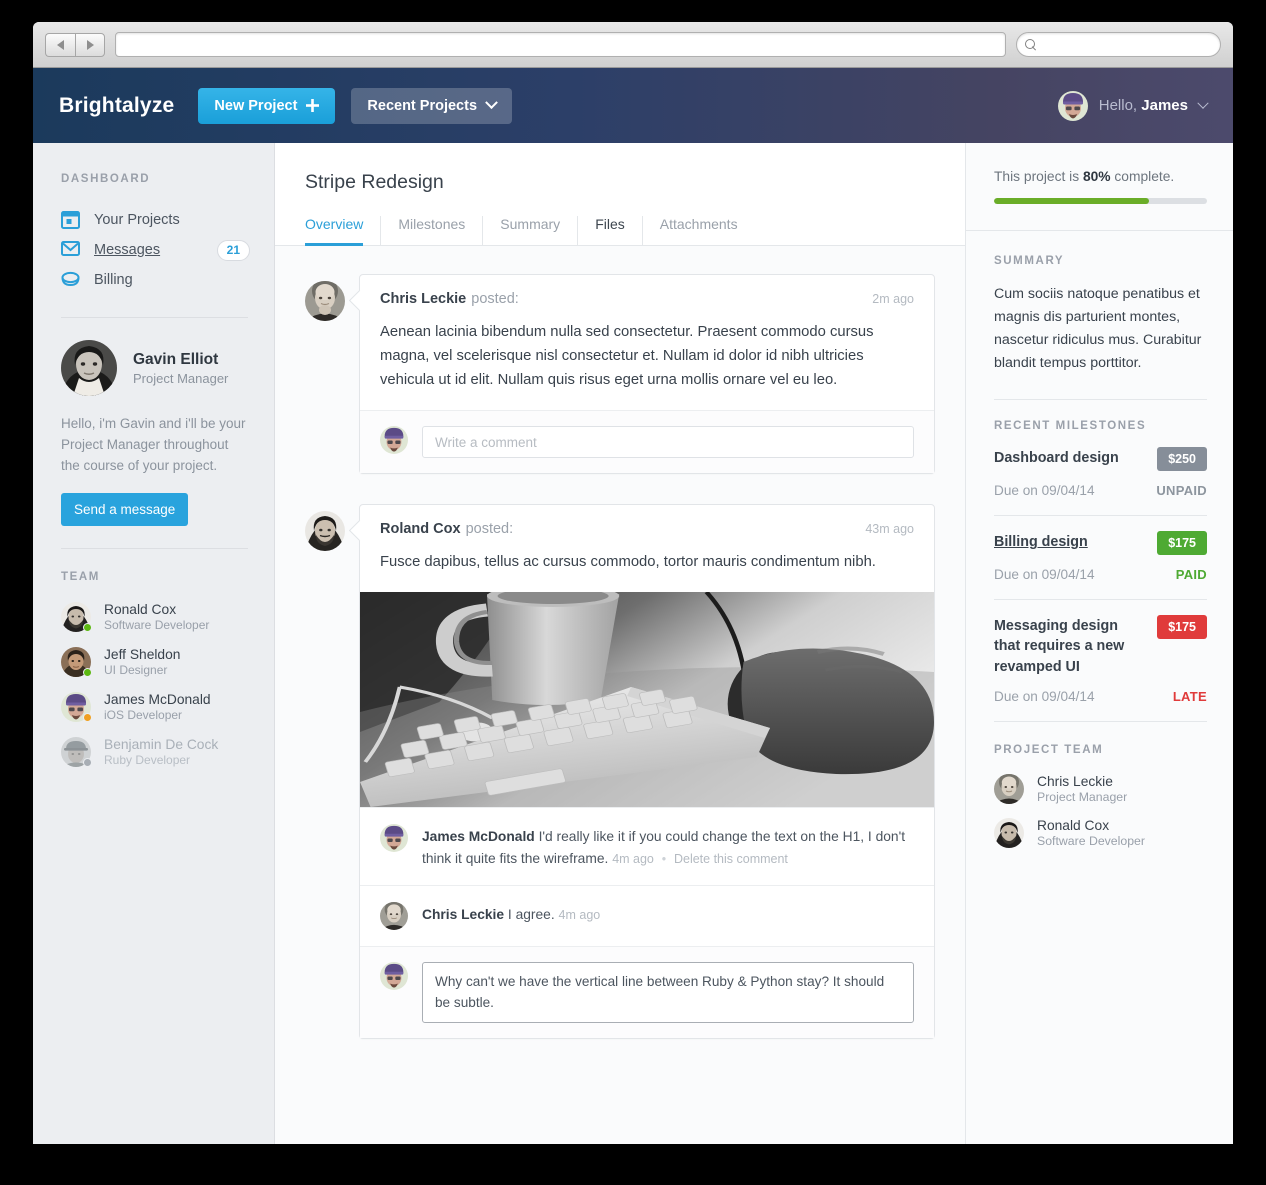  Describe the element at coordinates (71, 220) in the screenshot. I see `window-icon` at that location.